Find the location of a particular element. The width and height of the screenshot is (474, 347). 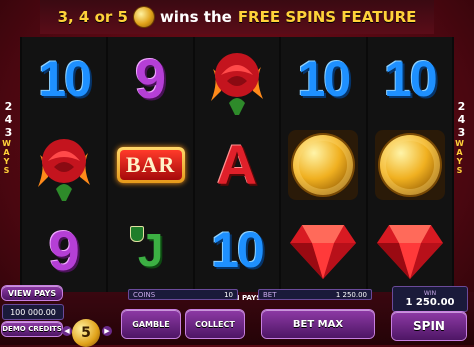

reel-4: 10 is located at coordinates (323, 164).